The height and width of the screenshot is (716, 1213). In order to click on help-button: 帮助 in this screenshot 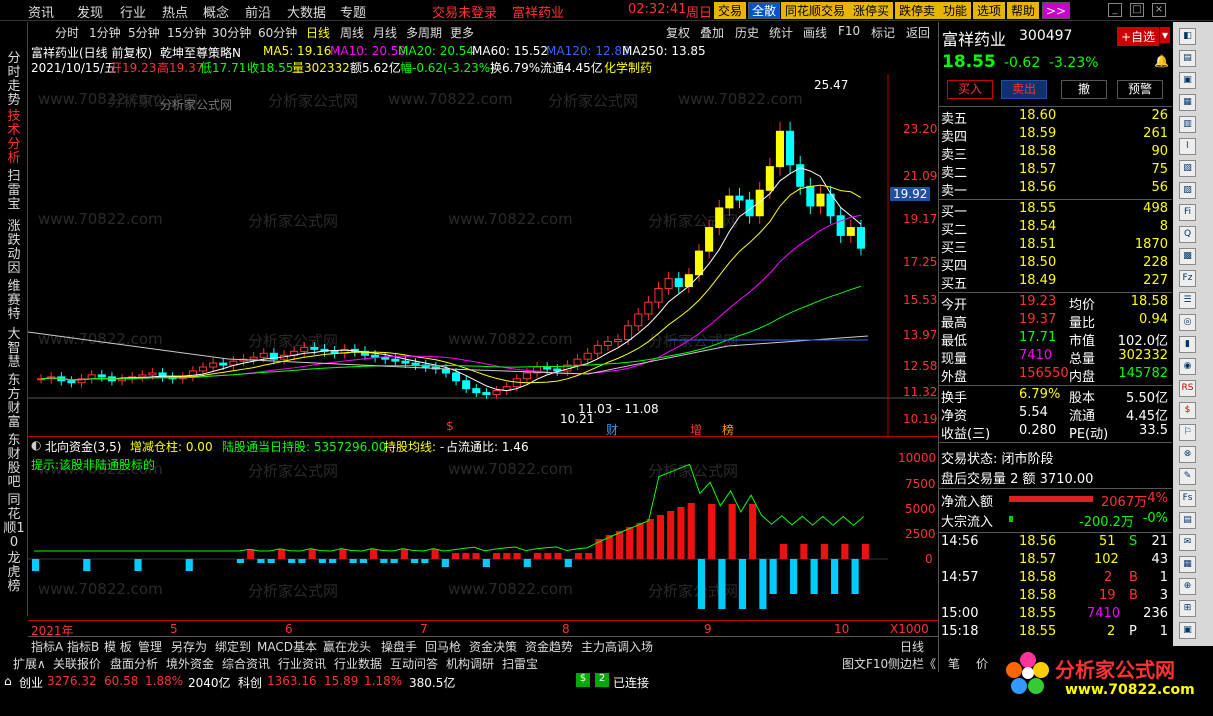, I will do `click(1023, 10)`.